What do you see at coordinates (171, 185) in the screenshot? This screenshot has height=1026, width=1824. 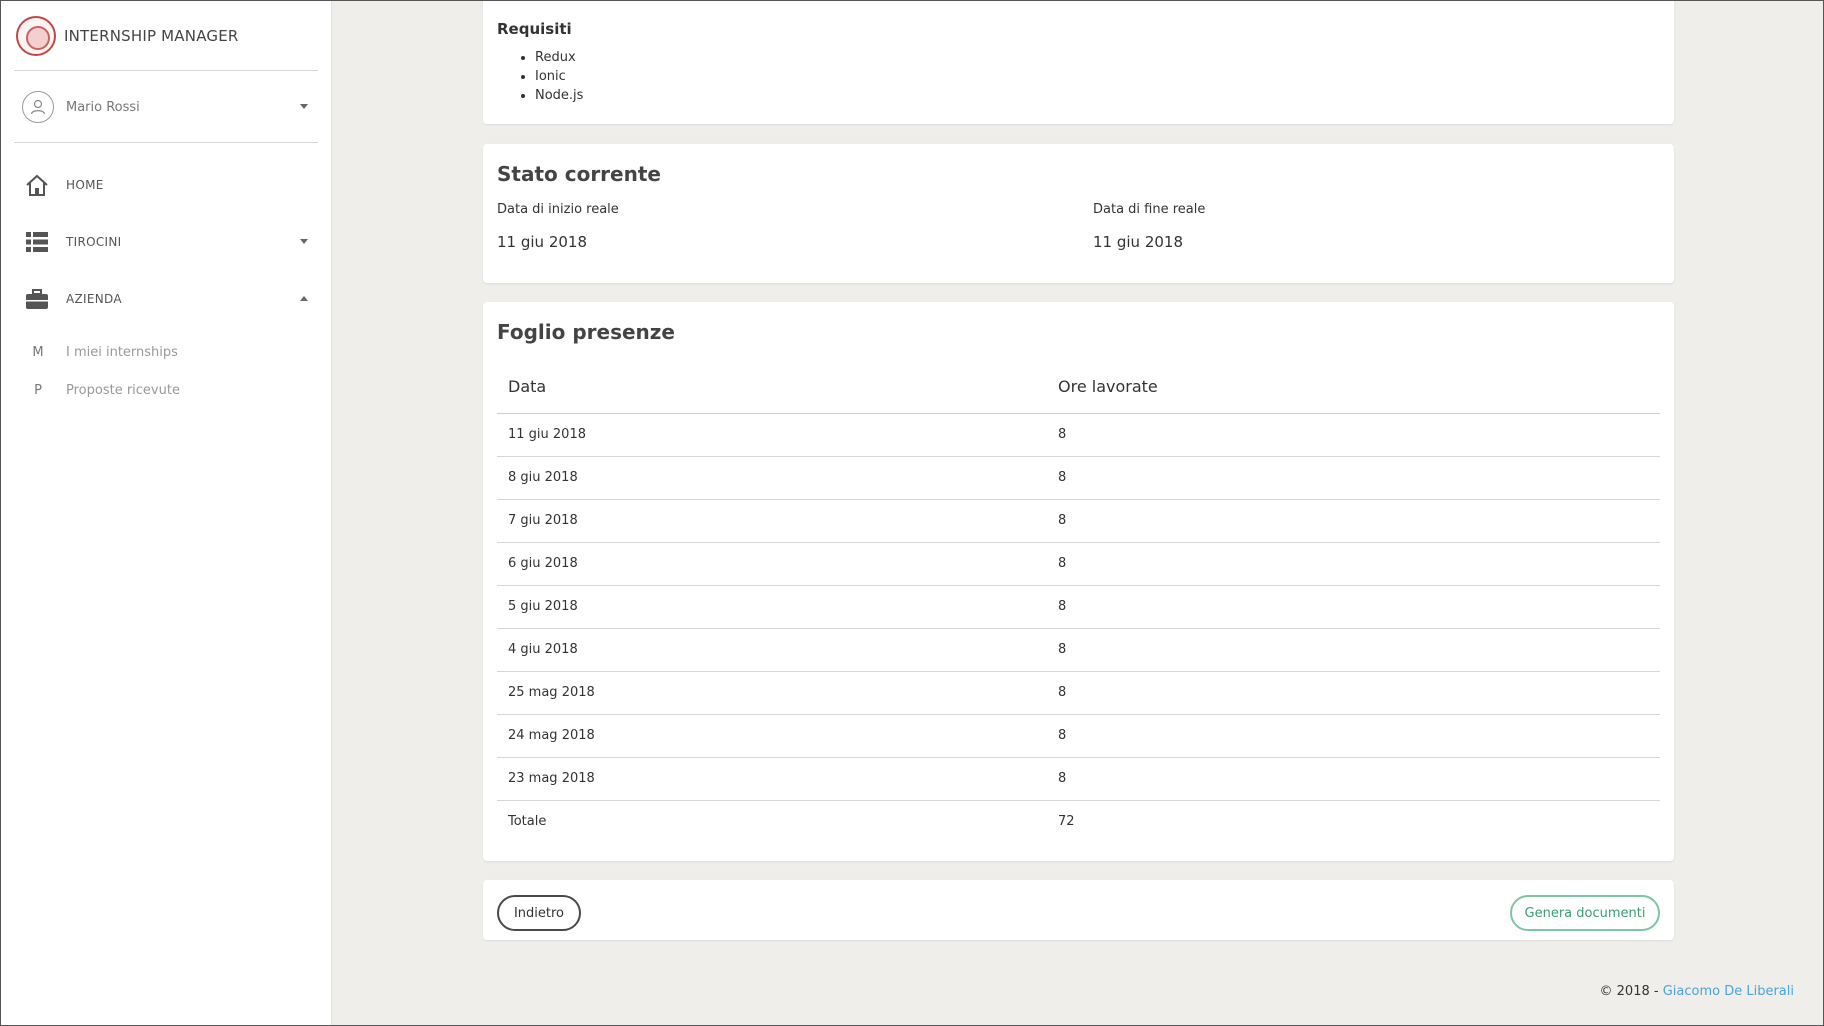 I see `sidebar-item-home: HOME` at bounding box center [171, 185].